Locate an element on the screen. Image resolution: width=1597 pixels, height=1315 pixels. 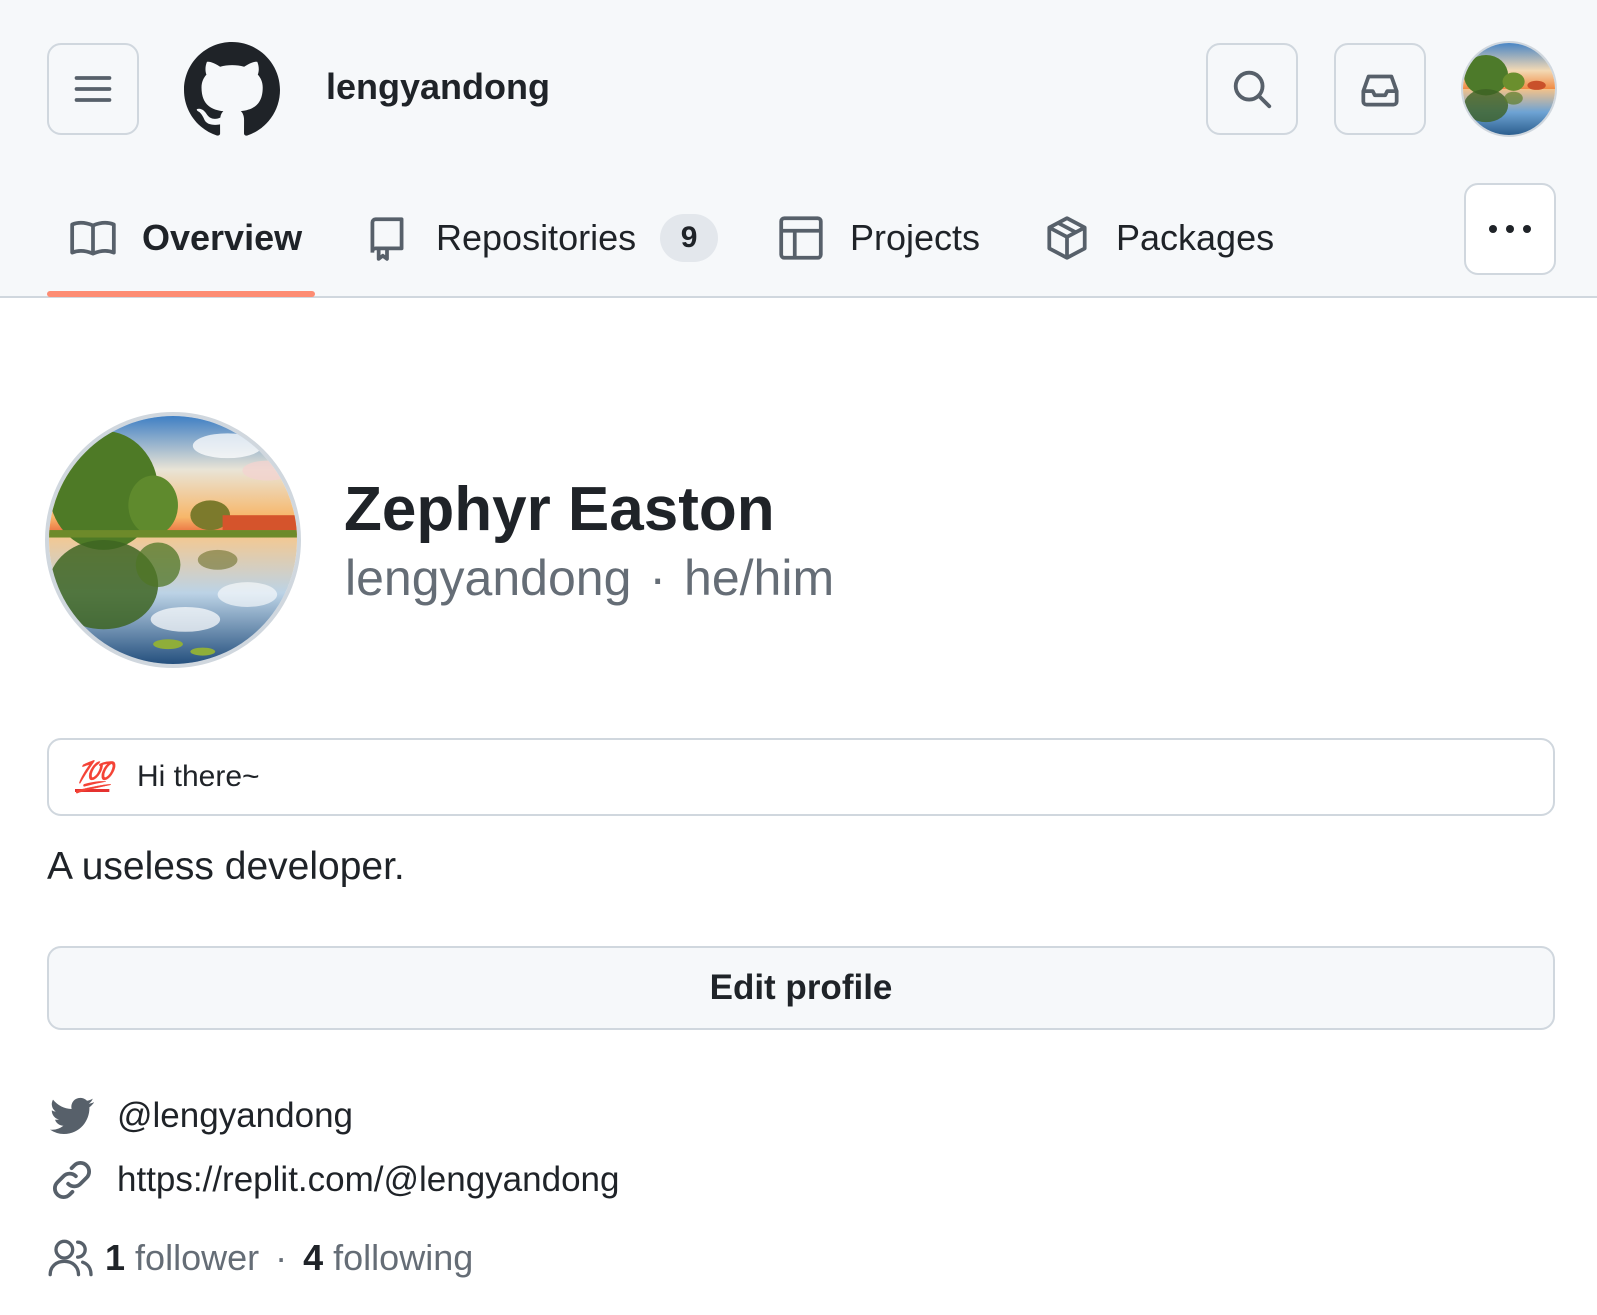
profile-avatar is located at coordinates (173, 540).